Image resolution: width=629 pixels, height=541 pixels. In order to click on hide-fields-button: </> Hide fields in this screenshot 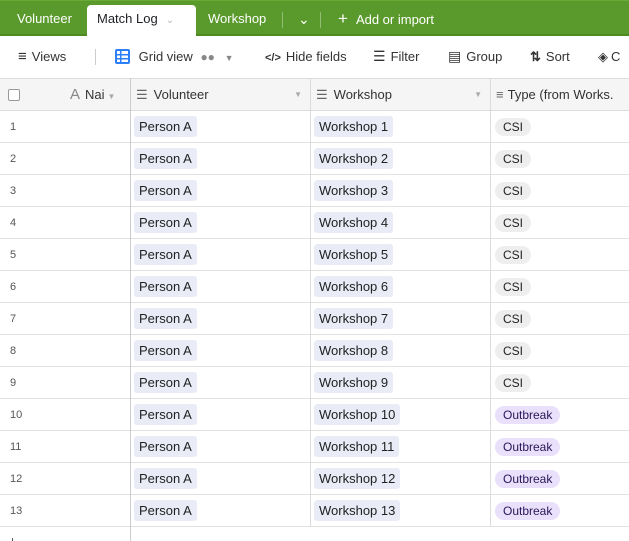, I will do `click(306, 58)`.